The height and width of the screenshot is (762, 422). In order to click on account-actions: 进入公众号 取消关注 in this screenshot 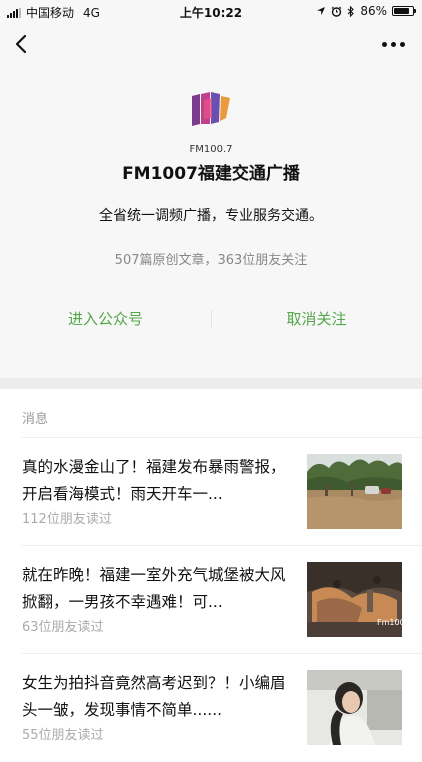, I will do `click(211, 320)`.